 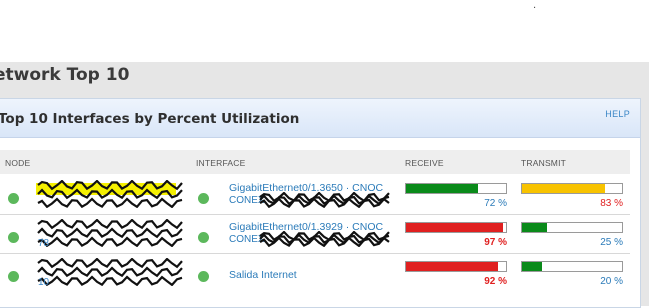 I want to click on transmit-percent: 25 %, so click(x=611, y=242).